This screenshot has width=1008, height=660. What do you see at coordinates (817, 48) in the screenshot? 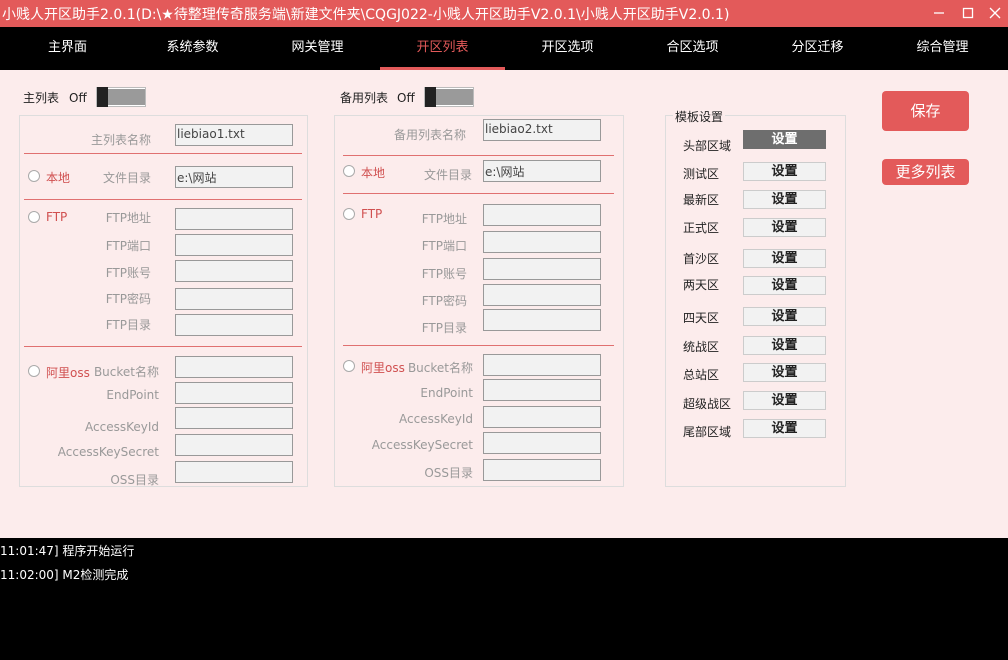
I see `tab-migration: 分区迁移` at bounding box center [817, 48].